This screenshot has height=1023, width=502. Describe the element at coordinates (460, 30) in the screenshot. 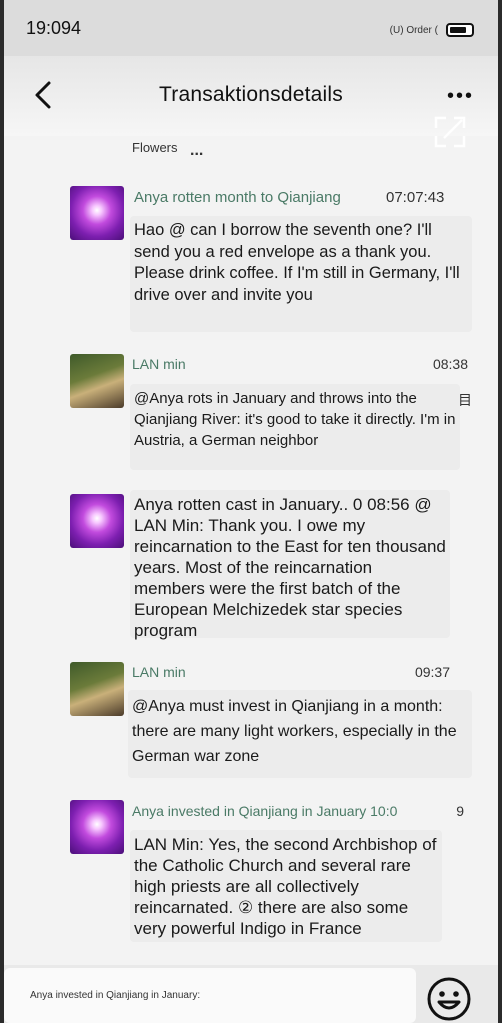

I see `battery-icon` at that location.